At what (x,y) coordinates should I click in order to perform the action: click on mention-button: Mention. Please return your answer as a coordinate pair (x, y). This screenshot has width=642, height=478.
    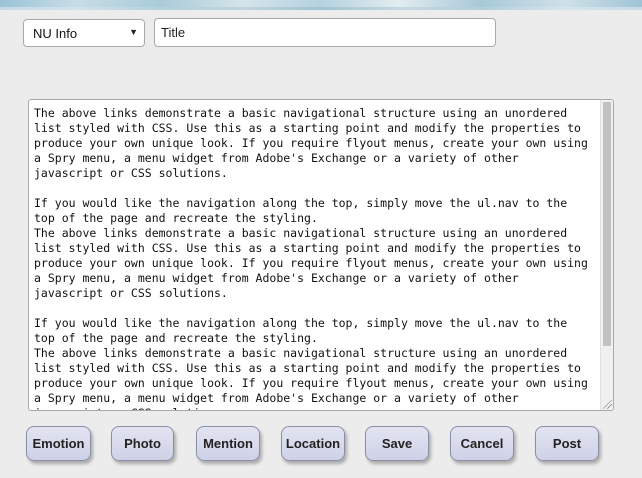
    Looking at the image, I should click on (228, 443).